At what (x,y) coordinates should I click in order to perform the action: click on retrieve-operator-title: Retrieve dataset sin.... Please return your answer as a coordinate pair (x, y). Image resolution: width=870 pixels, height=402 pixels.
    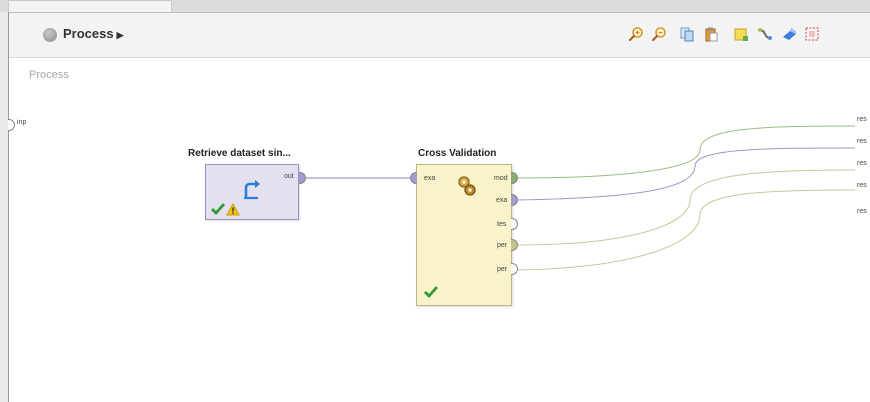
    Looking at the image, I should click on (239, 153).